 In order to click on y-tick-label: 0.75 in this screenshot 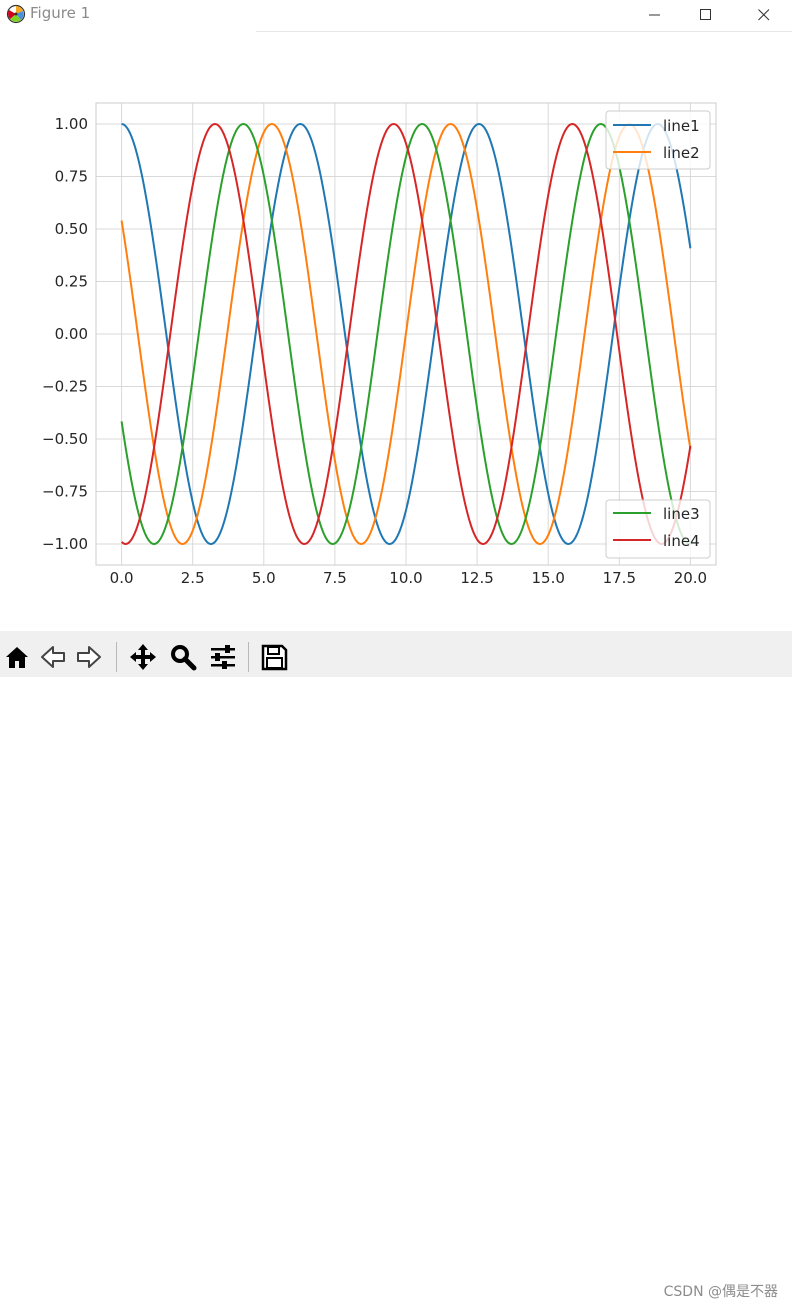, I will do `click(71, 177)`.